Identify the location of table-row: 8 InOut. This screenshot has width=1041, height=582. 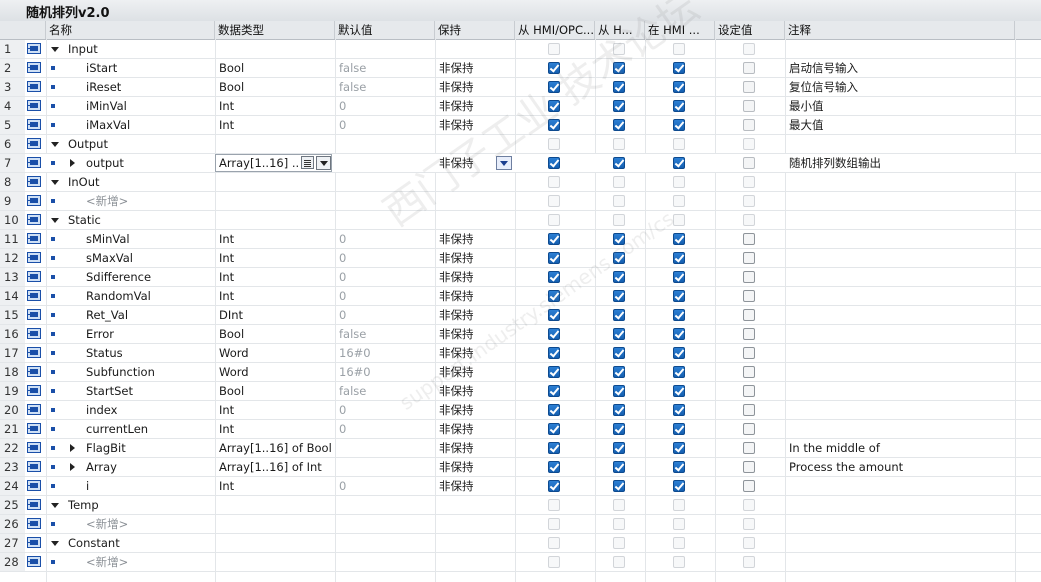
(520, 182).